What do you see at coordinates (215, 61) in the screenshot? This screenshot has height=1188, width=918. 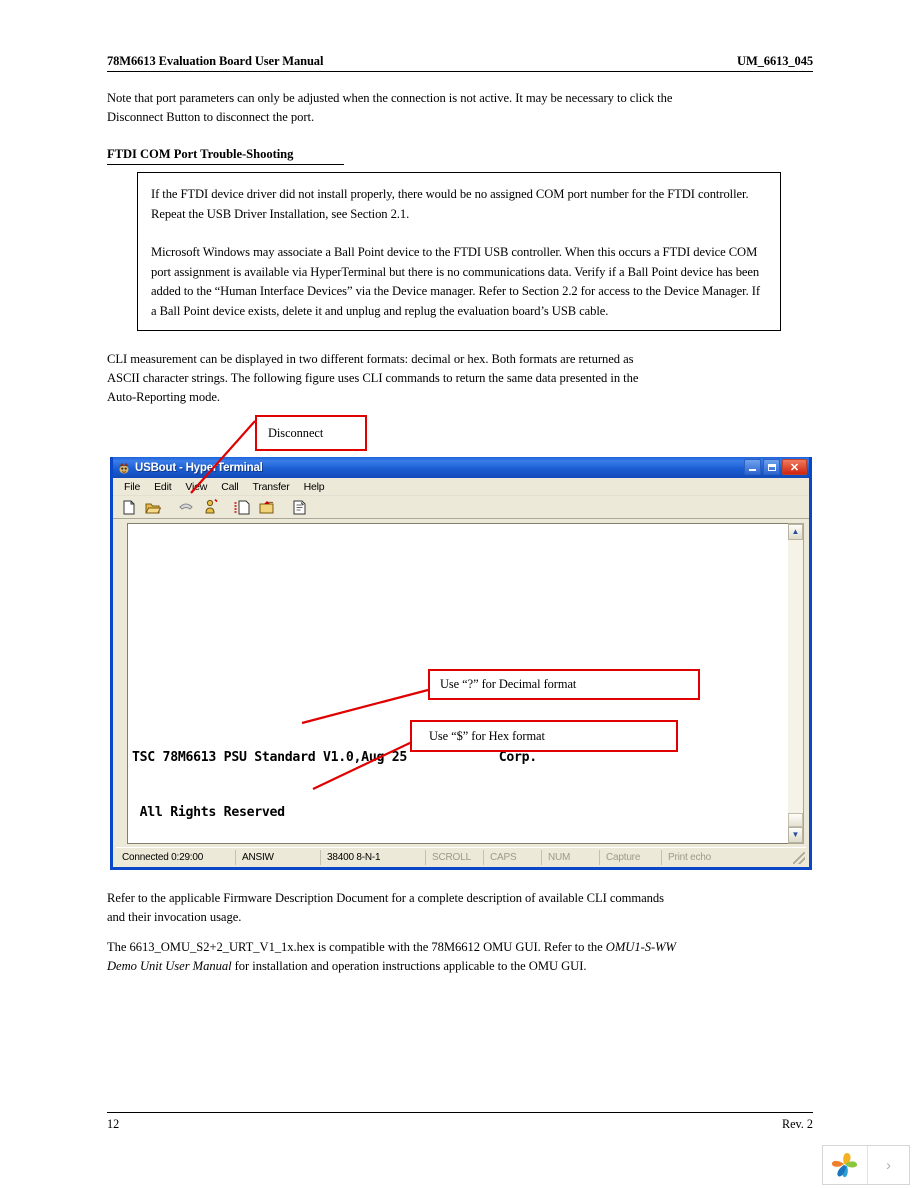 I see `header-title-left: 78M6613 Evaluation Board User Manual` at bounding box center [215, 61].